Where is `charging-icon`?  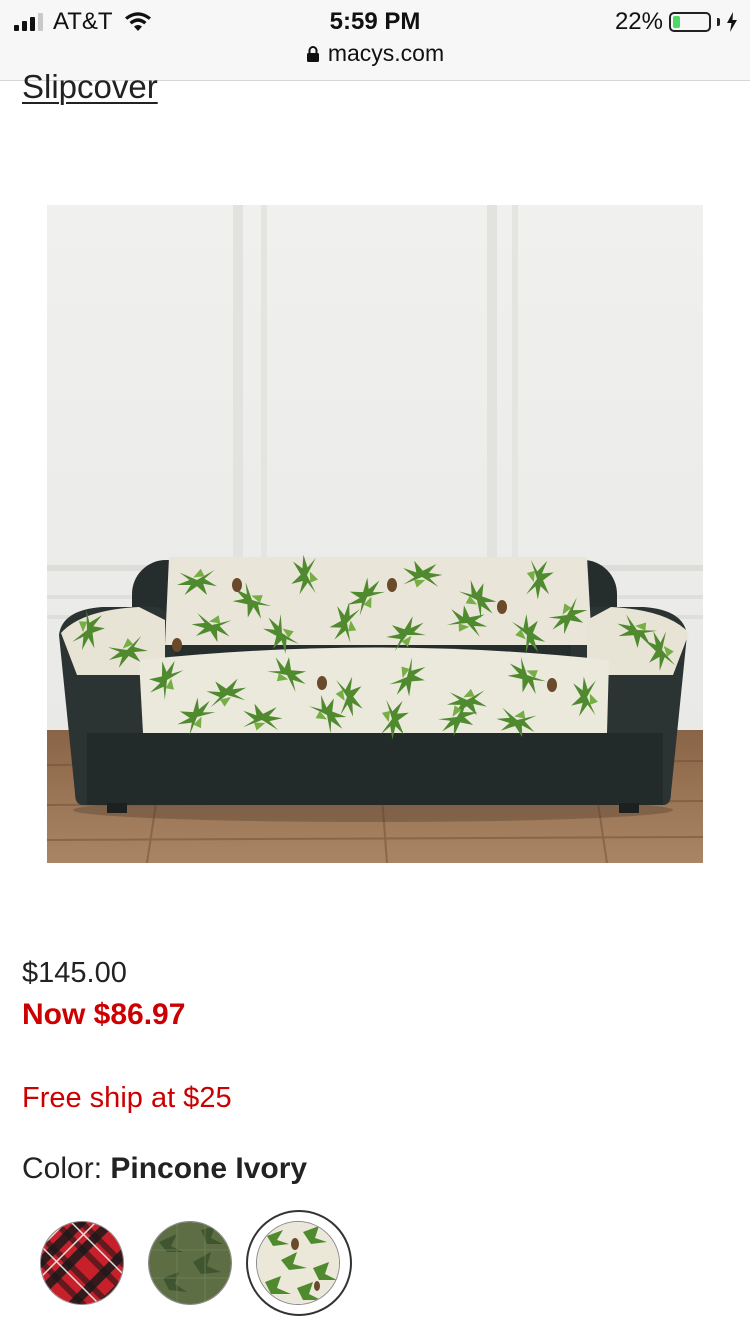 charging-icon is located at coordinates (732, 22).